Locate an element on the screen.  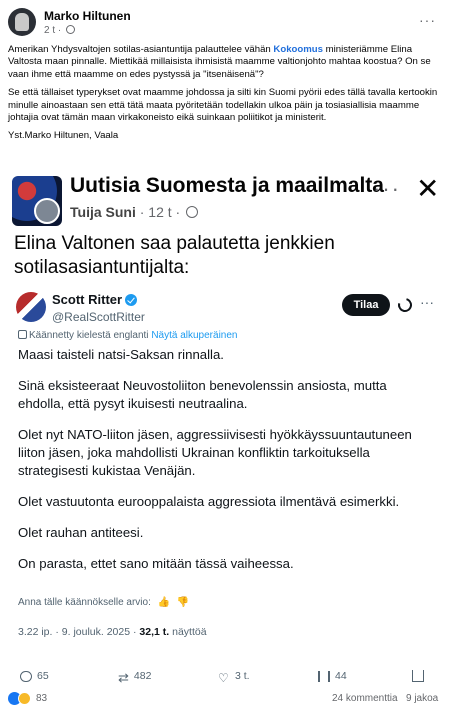
thumb-down-icon: 👎 is located at coordinates (183, 602).